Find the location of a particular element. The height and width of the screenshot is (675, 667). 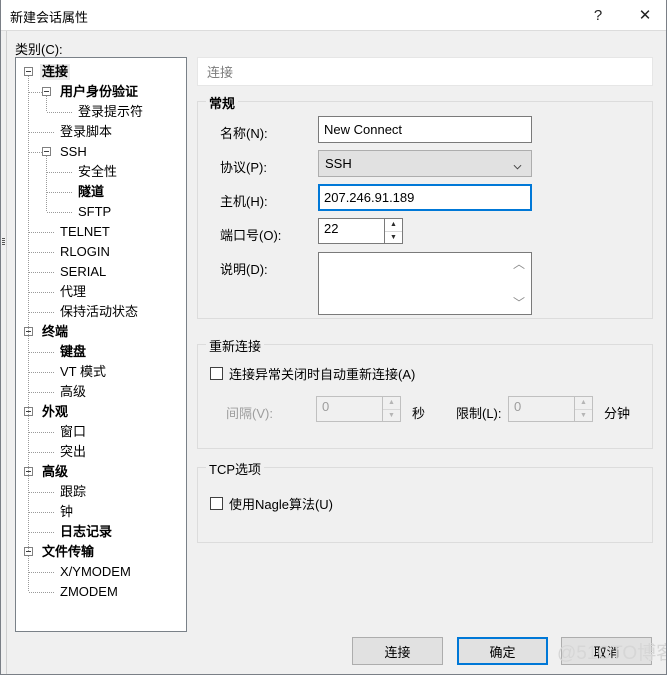

port-label: 端口号(O): is located at coordinates (251, 235).